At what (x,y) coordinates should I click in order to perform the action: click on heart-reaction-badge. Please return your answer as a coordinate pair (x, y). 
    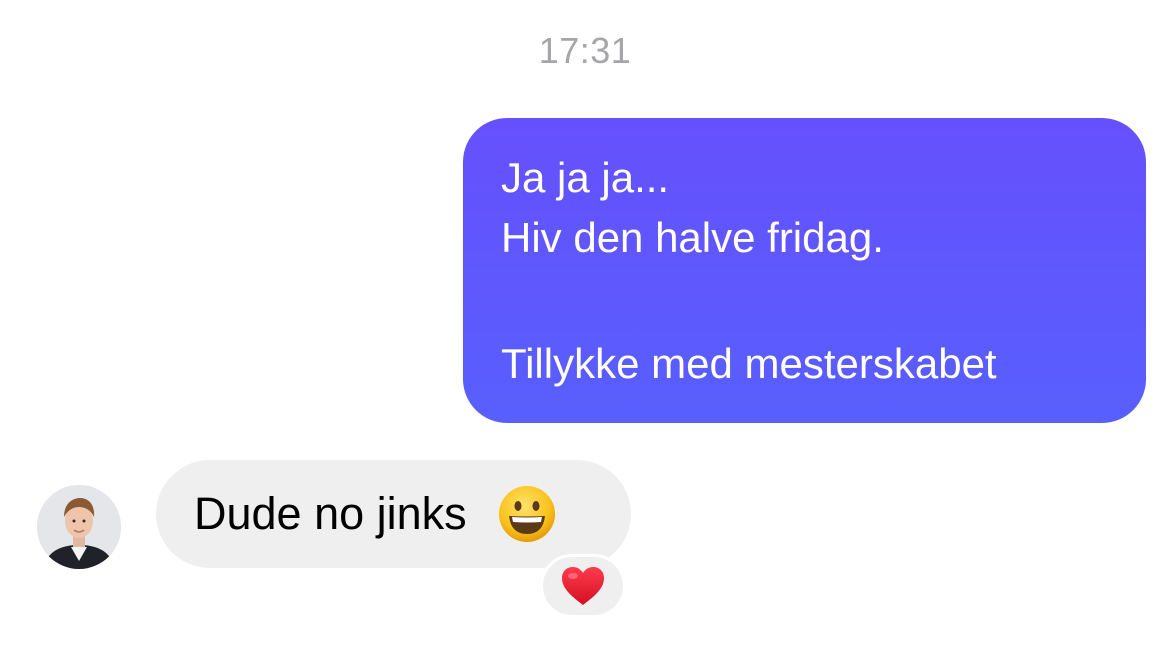
    Looking at the image, I should click on (583, 586).